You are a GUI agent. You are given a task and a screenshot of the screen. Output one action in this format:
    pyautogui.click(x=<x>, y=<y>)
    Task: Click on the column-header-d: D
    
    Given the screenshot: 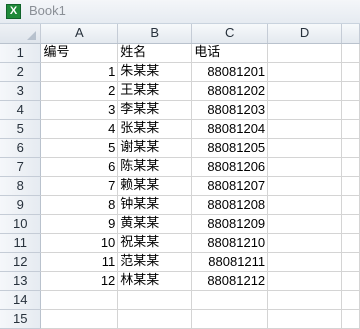 What is the action you would take?
    pyautogui.click(x=304, y=34)
    